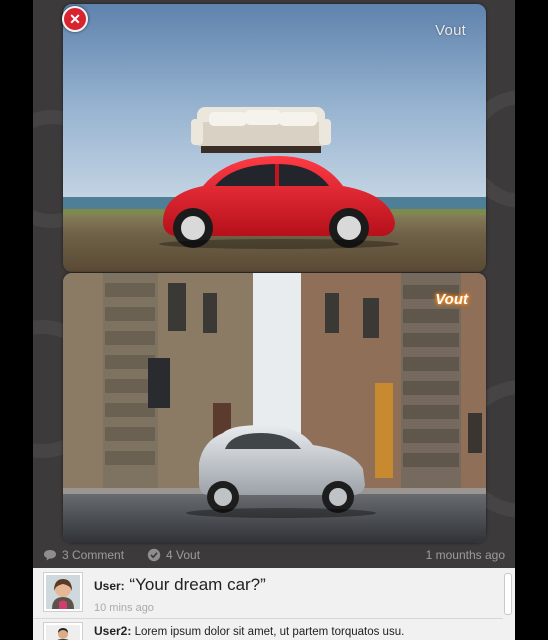 The height and width of the screenshot is (640, 548). I want to click on vote-check-icon, so click(154, 555).